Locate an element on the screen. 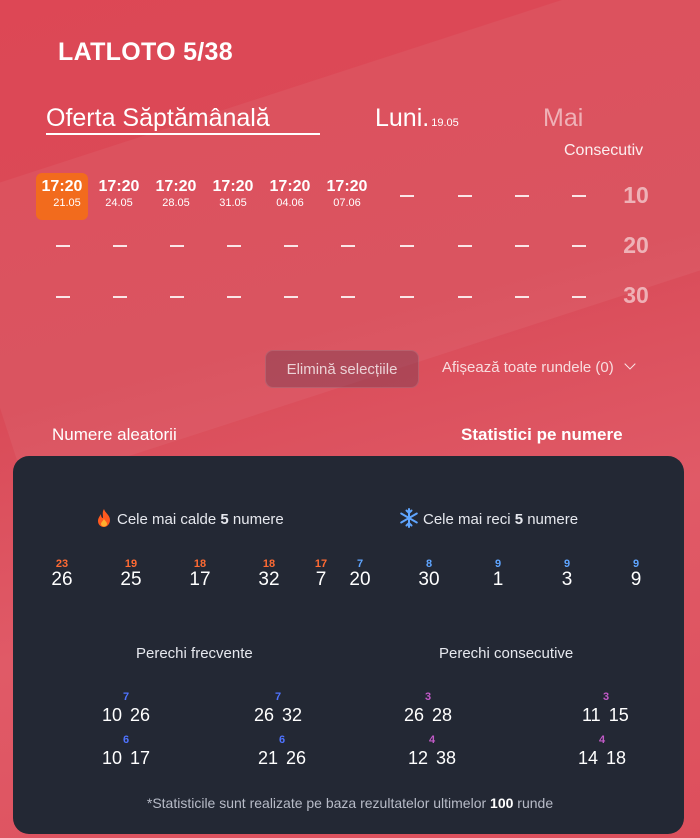 The image size is (700, 838). cold-numbers-heading: Cele mai reci 5 numere is located at coordinates (488, 518).